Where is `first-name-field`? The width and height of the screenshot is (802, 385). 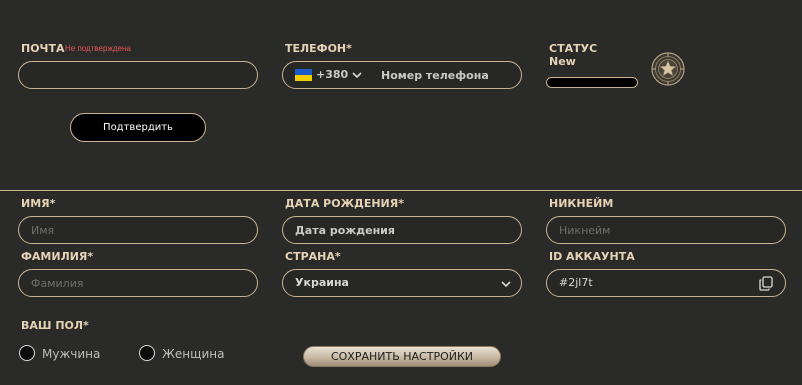
first-name-field is located at coordinates (138, 230).